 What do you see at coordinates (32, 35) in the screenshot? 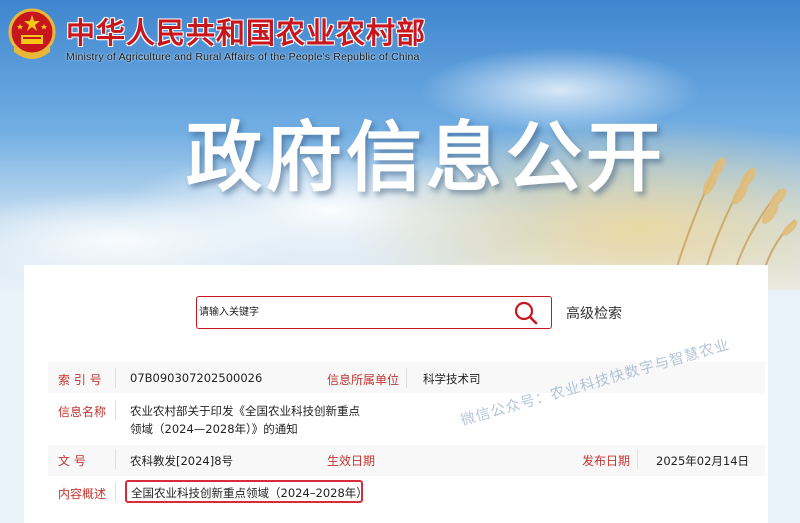
I see `national-emblem-icon` at bounding box center [32, 35].